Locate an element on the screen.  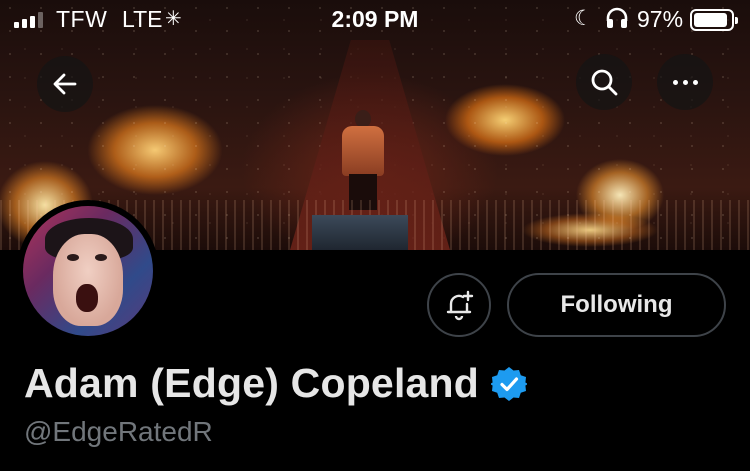
avatar-image is located at coordinates (88, 271).